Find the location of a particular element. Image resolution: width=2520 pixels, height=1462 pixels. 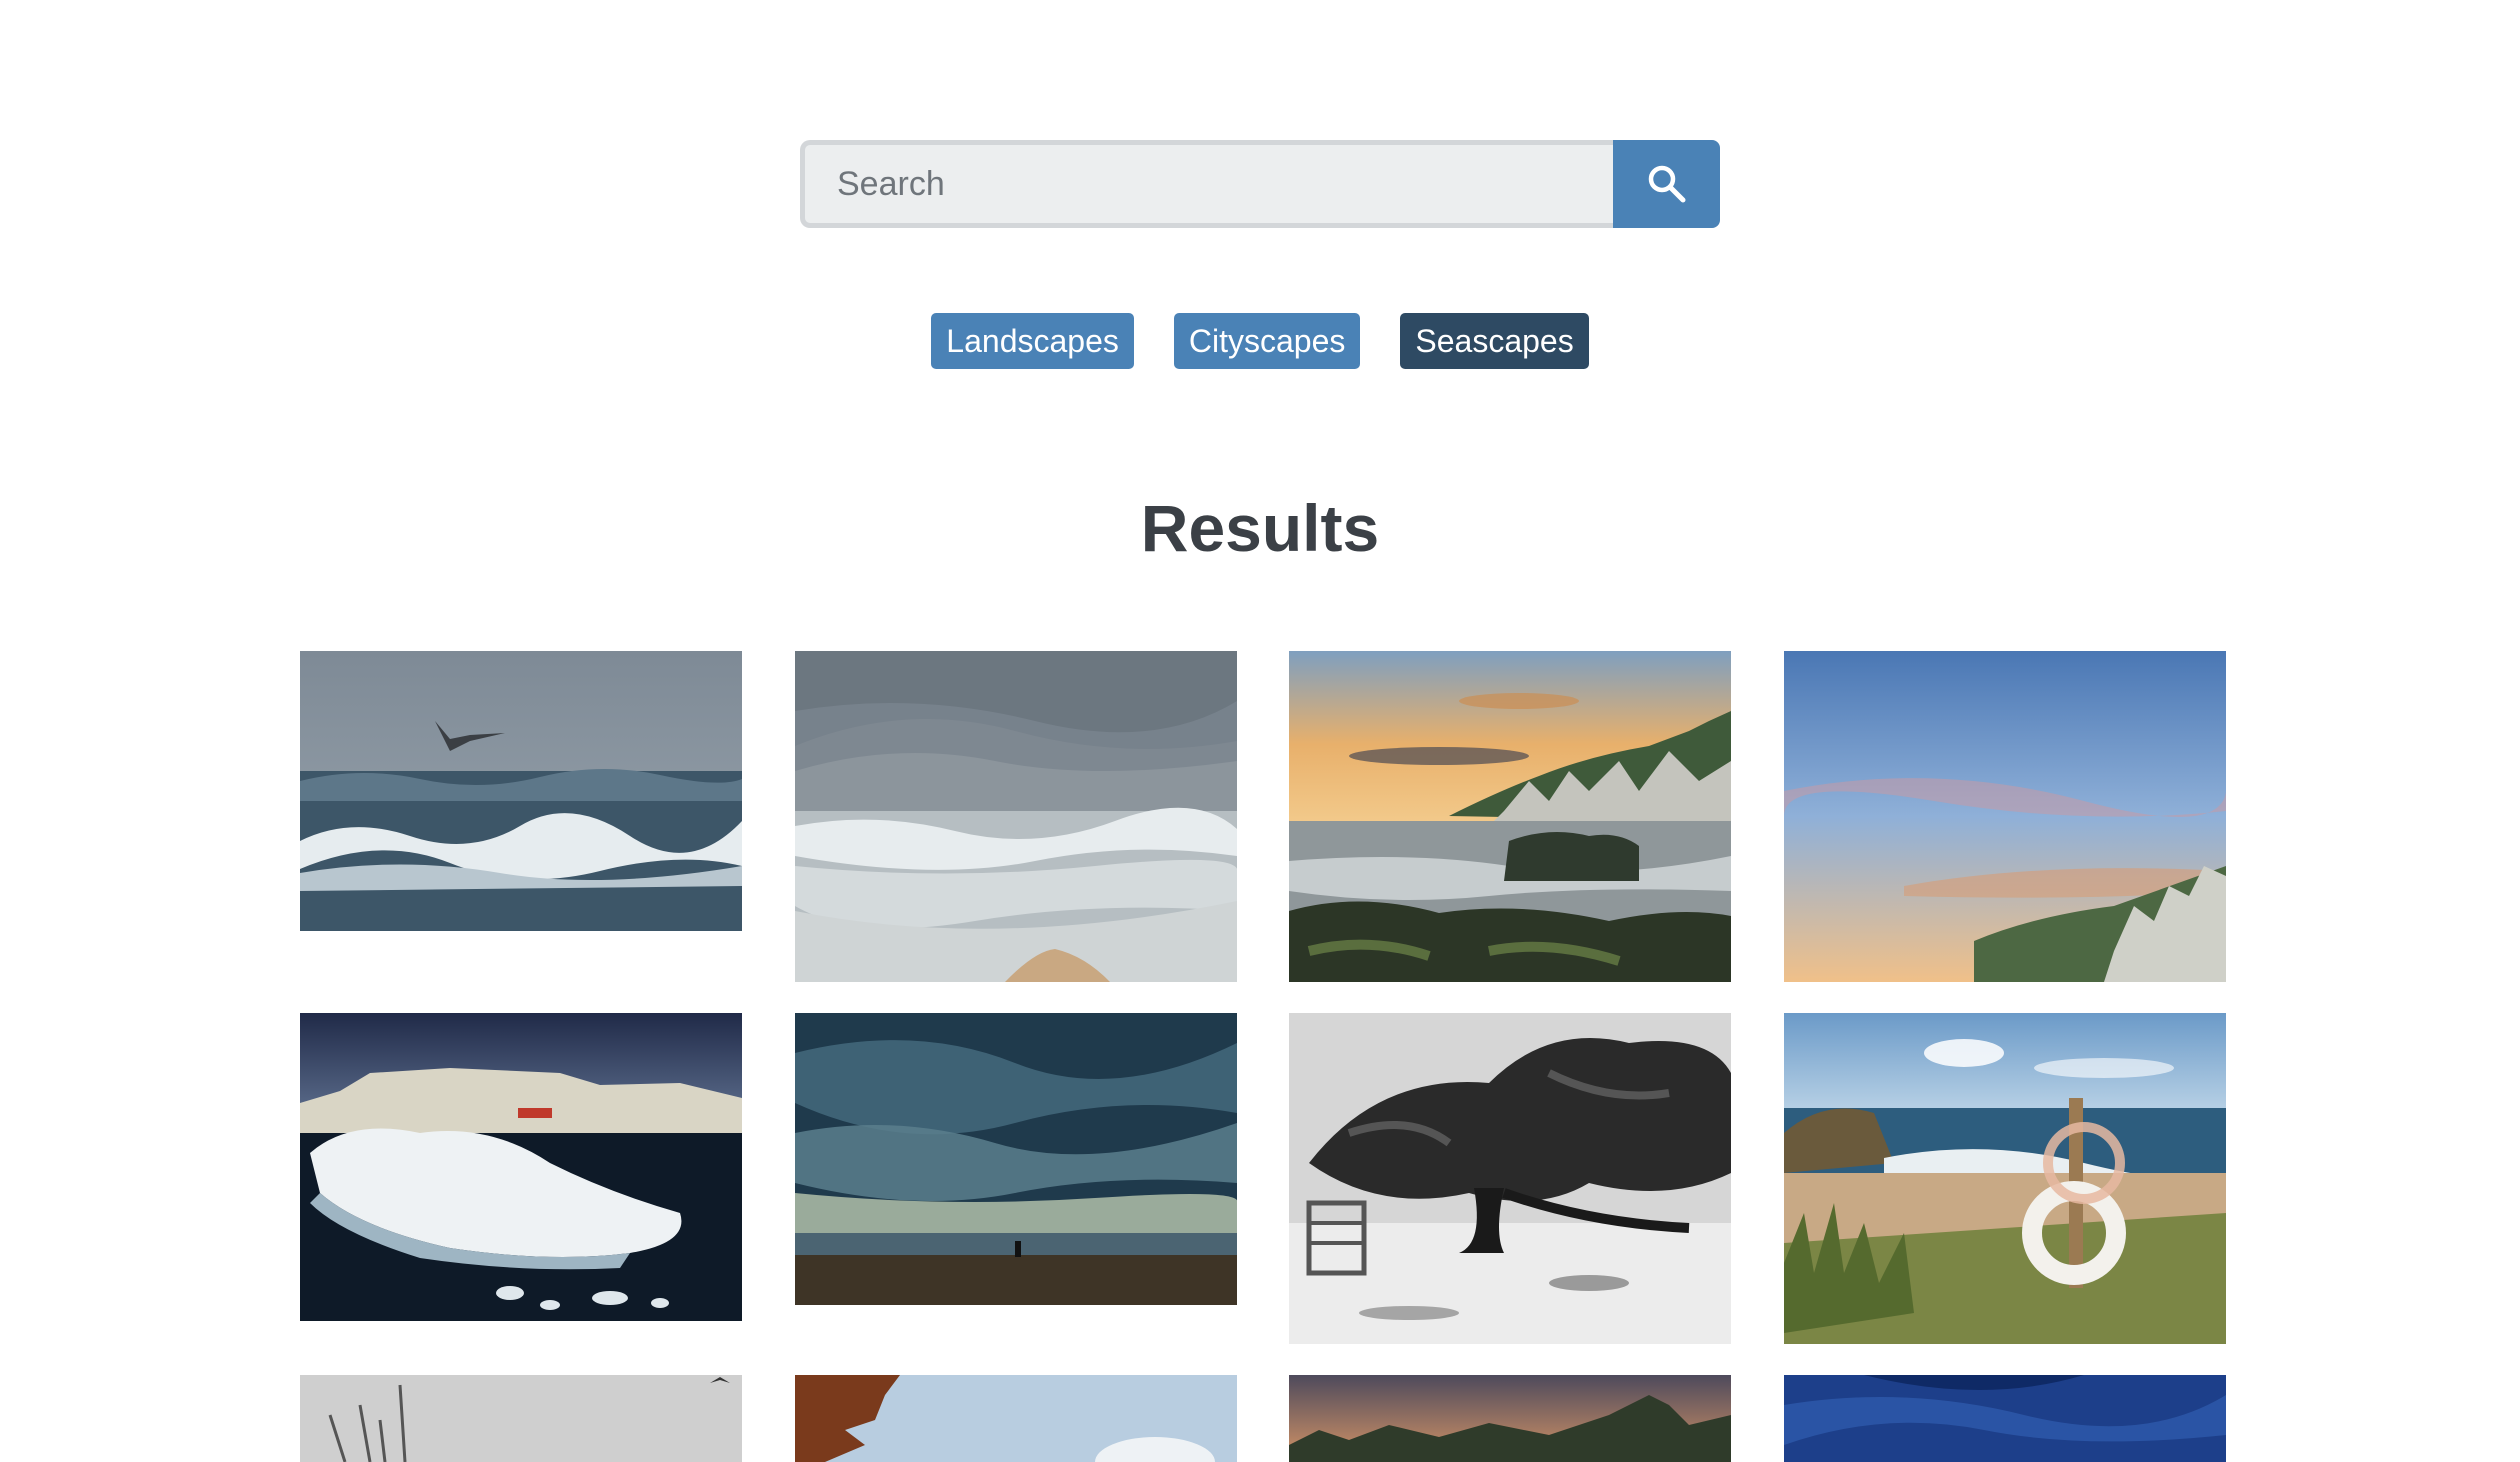

tag-landscapes: Landscapes is located at coordinates (1032, 341).